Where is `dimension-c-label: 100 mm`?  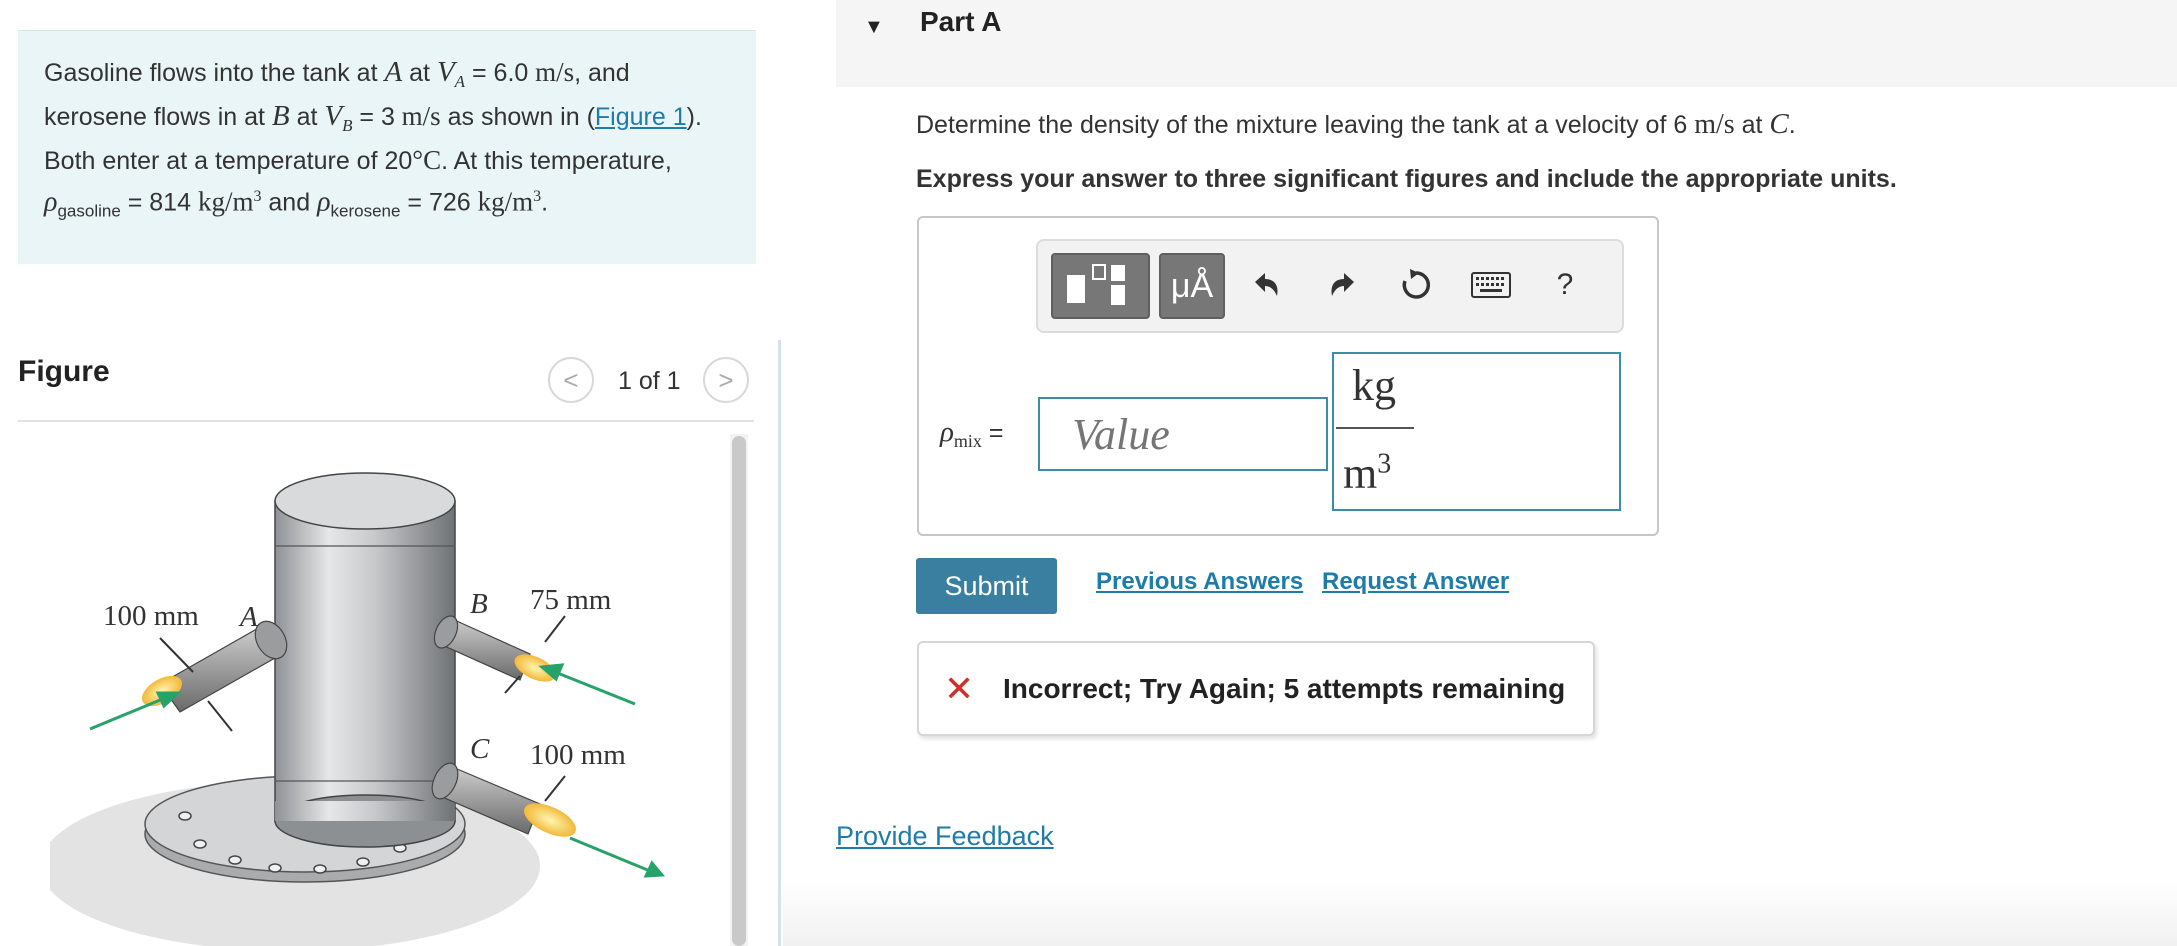
dimension-c-label: 100 mm is located at coordinates (578, 755).